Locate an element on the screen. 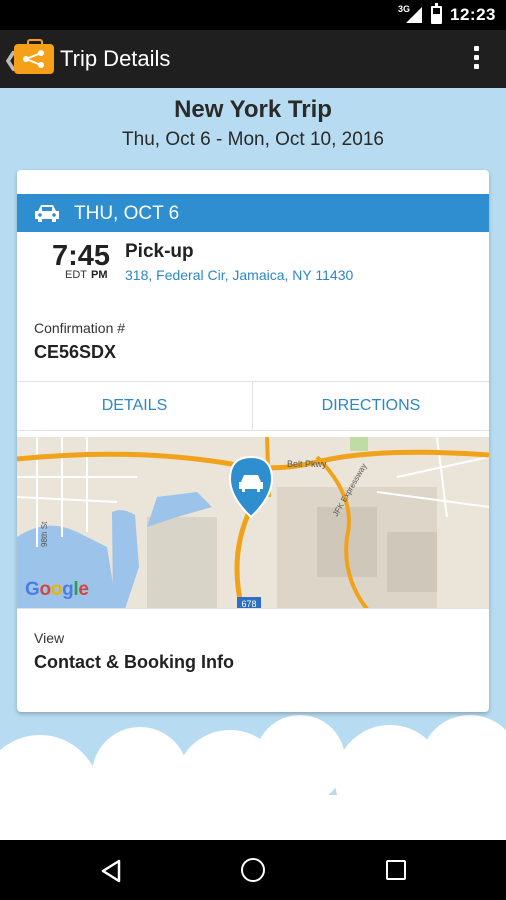 The image size is (506, 900). status-bar: 3G 12:23 is located at coordinates (253, 15).